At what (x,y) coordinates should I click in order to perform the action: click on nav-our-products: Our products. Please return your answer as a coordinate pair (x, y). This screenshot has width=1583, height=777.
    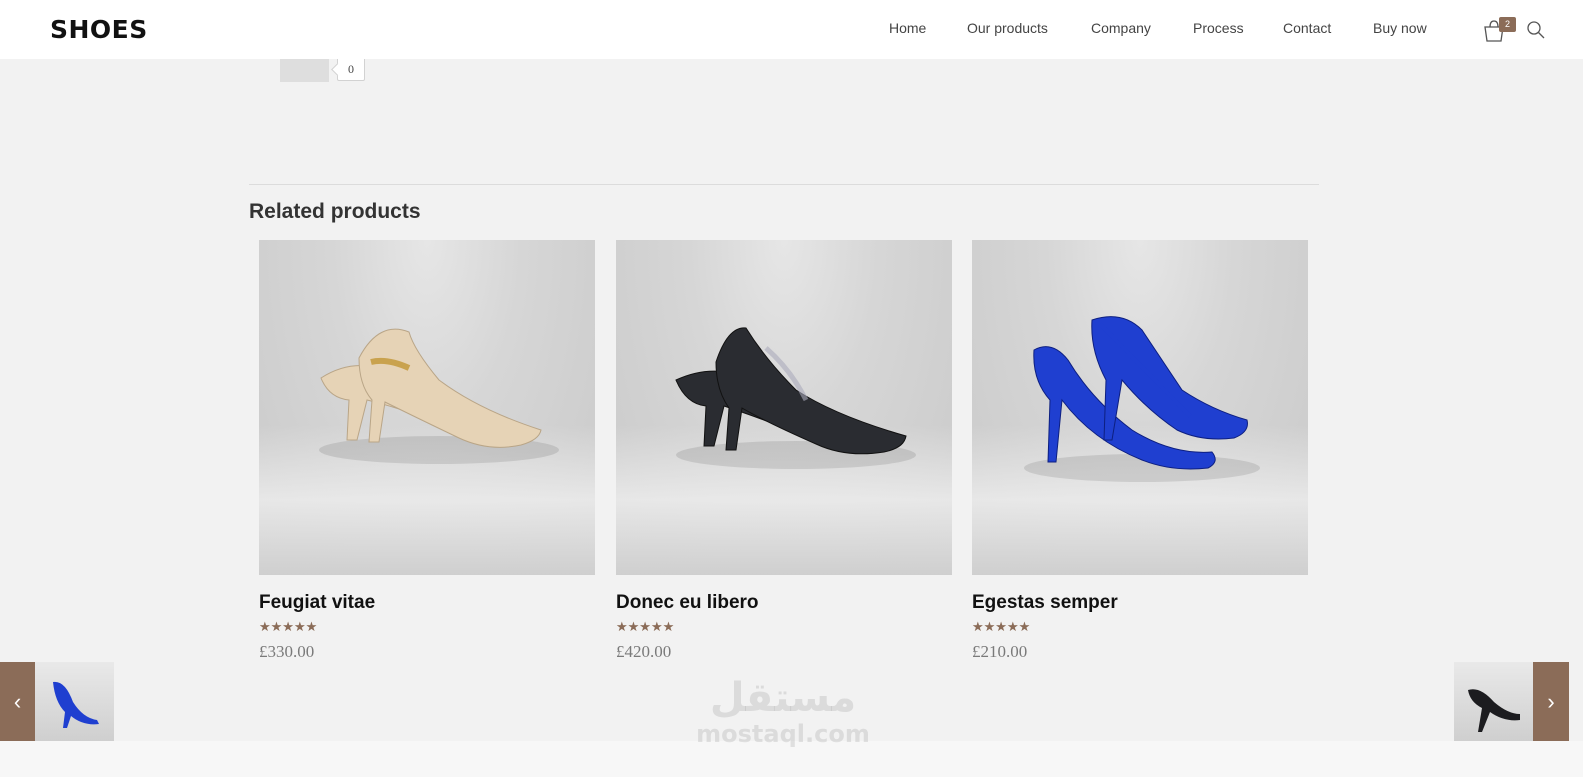
    Looking at the image, I should click on (1007, 28).